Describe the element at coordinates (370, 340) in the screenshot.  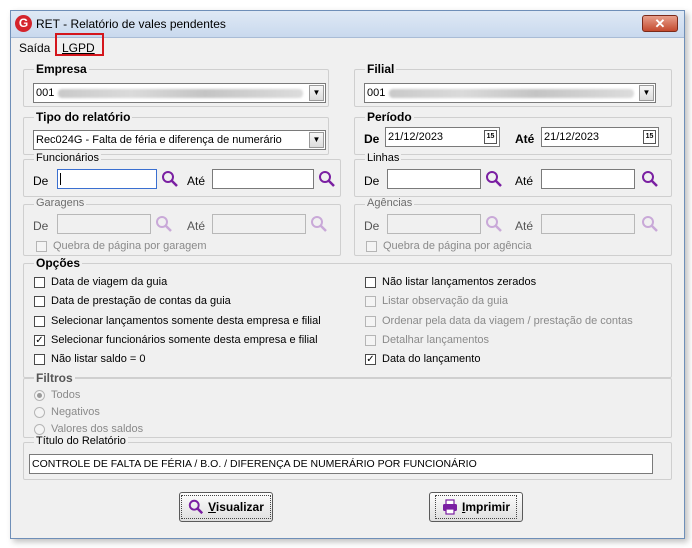
I see `opcao-detalhar-checkbox` at that location.